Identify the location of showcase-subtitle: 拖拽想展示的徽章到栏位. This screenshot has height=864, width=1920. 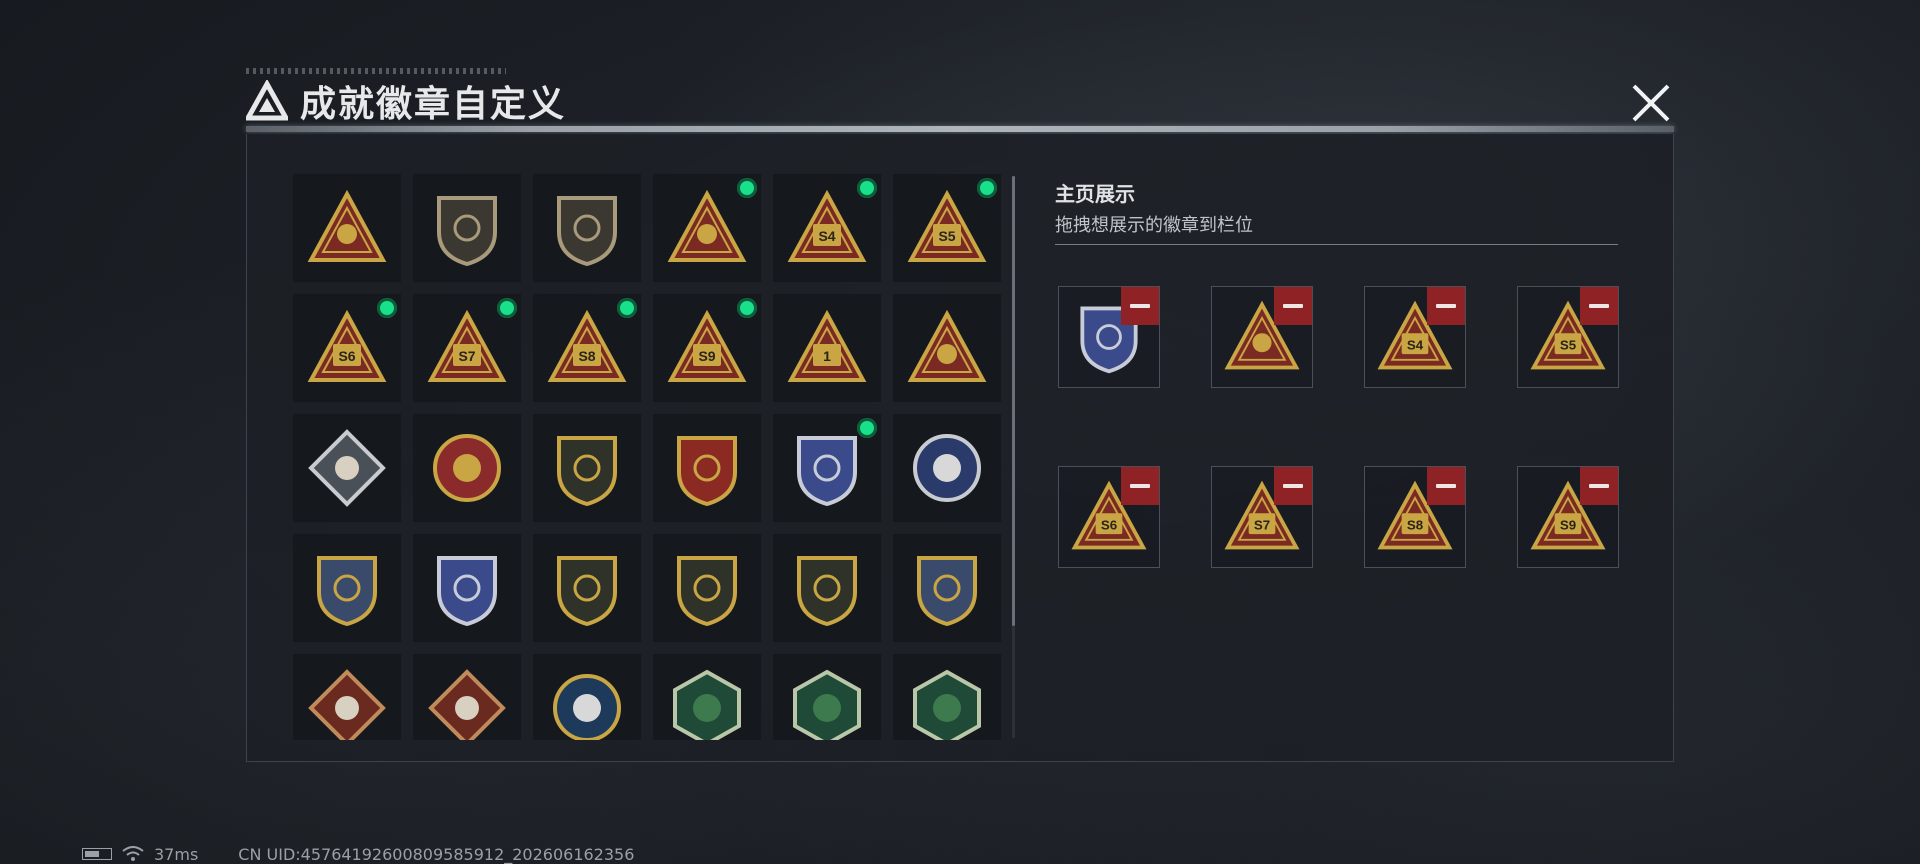
(1154, 225).